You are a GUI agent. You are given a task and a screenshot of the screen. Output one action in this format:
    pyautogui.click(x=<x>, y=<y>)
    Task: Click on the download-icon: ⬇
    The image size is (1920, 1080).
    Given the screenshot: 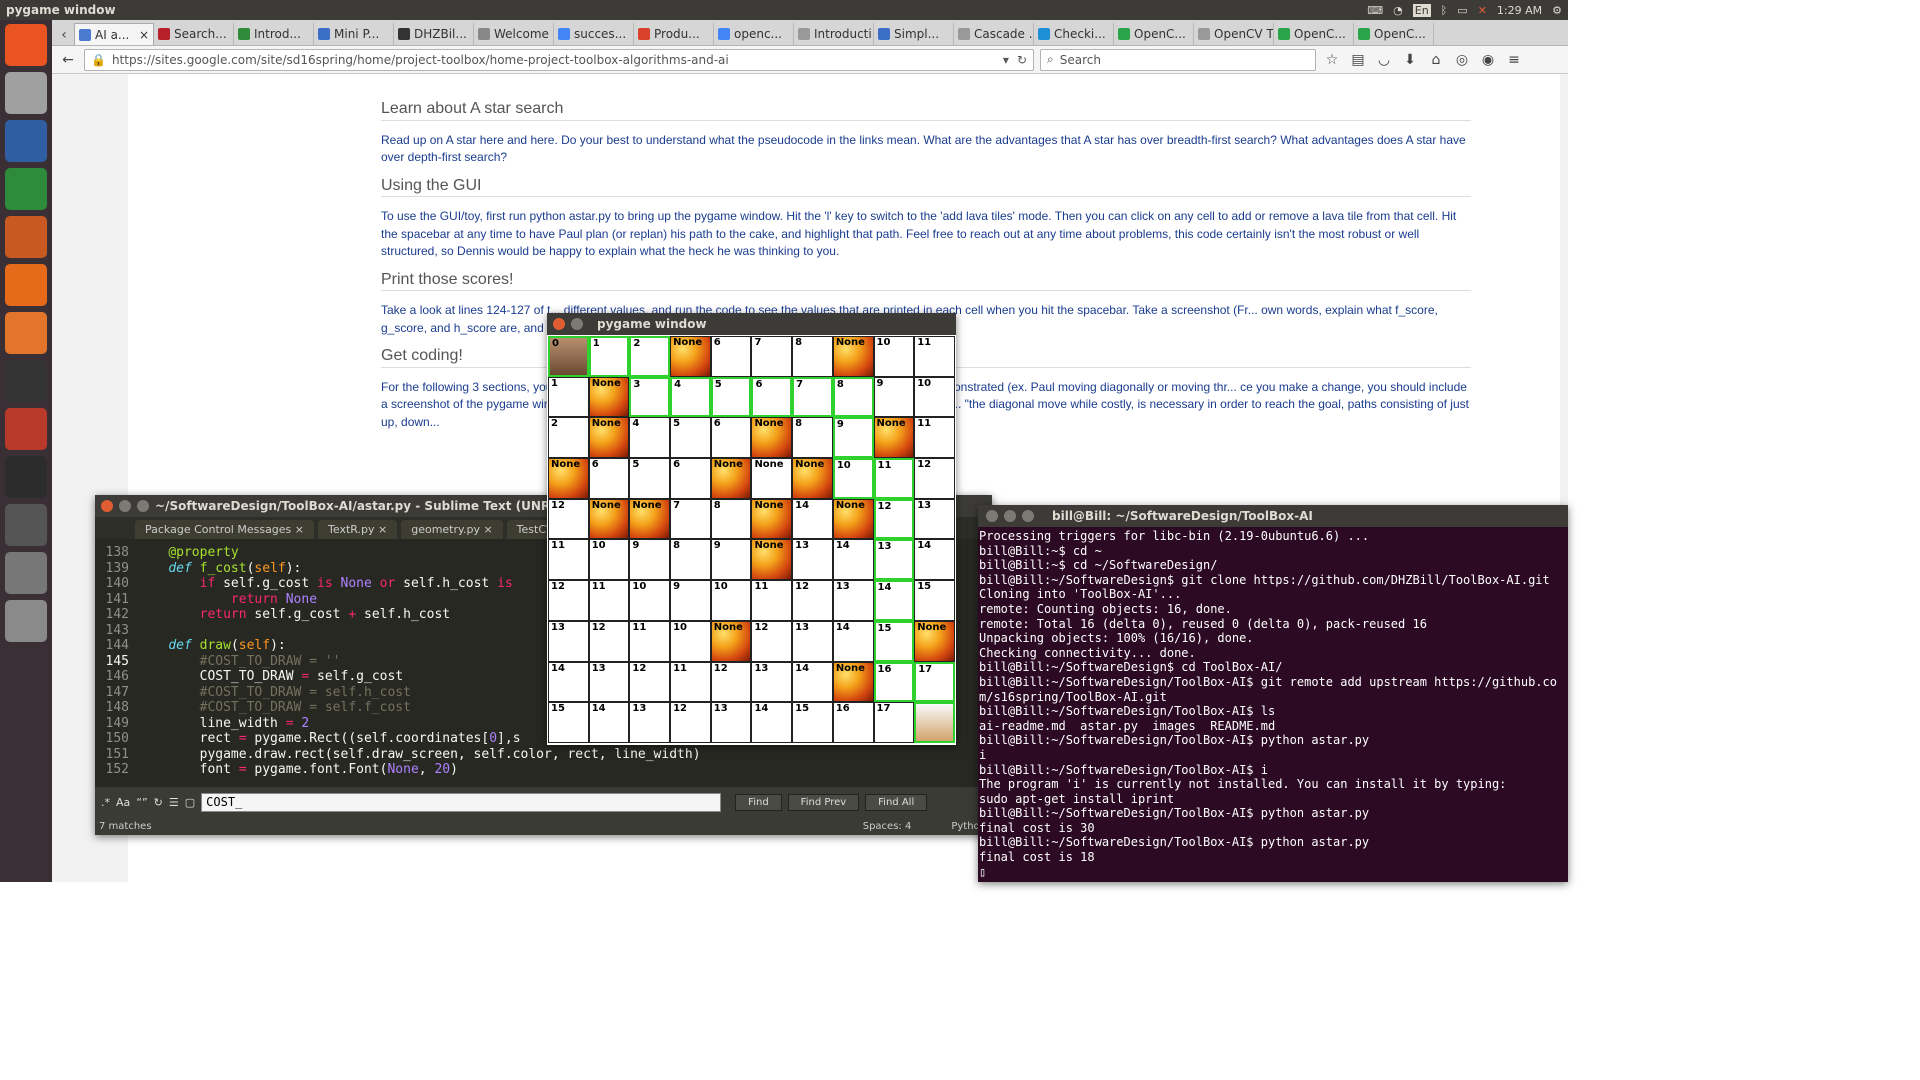 What is the action you would take?
    pyautogui.click(x=1410, y=60)
    